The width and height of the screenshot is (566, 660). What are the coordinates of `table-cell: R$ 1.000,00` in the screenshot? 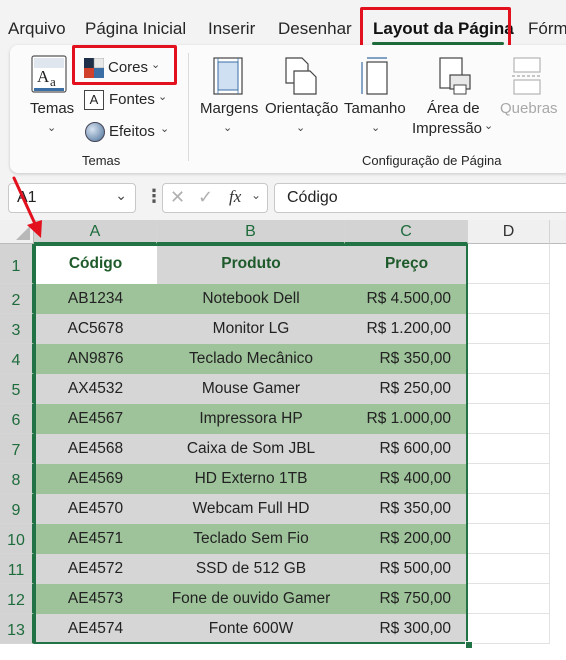 It's located at (406, 419).